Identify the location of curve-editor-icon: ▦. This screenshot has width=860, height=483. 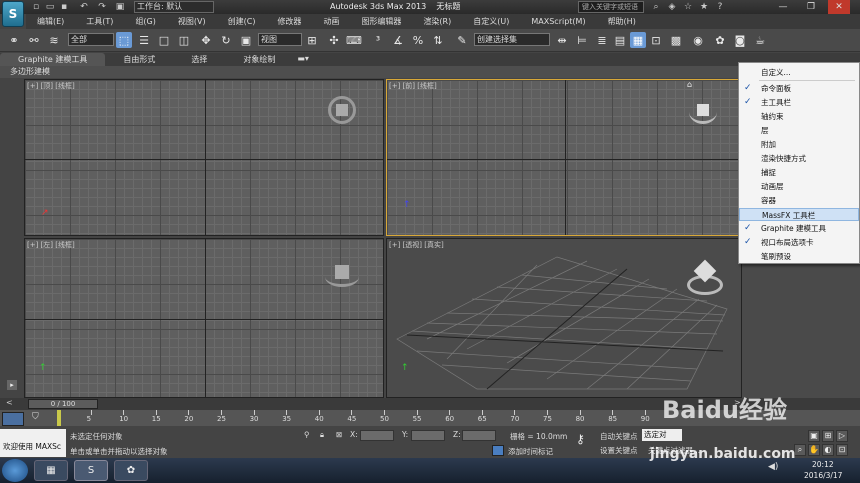
(638, 40).